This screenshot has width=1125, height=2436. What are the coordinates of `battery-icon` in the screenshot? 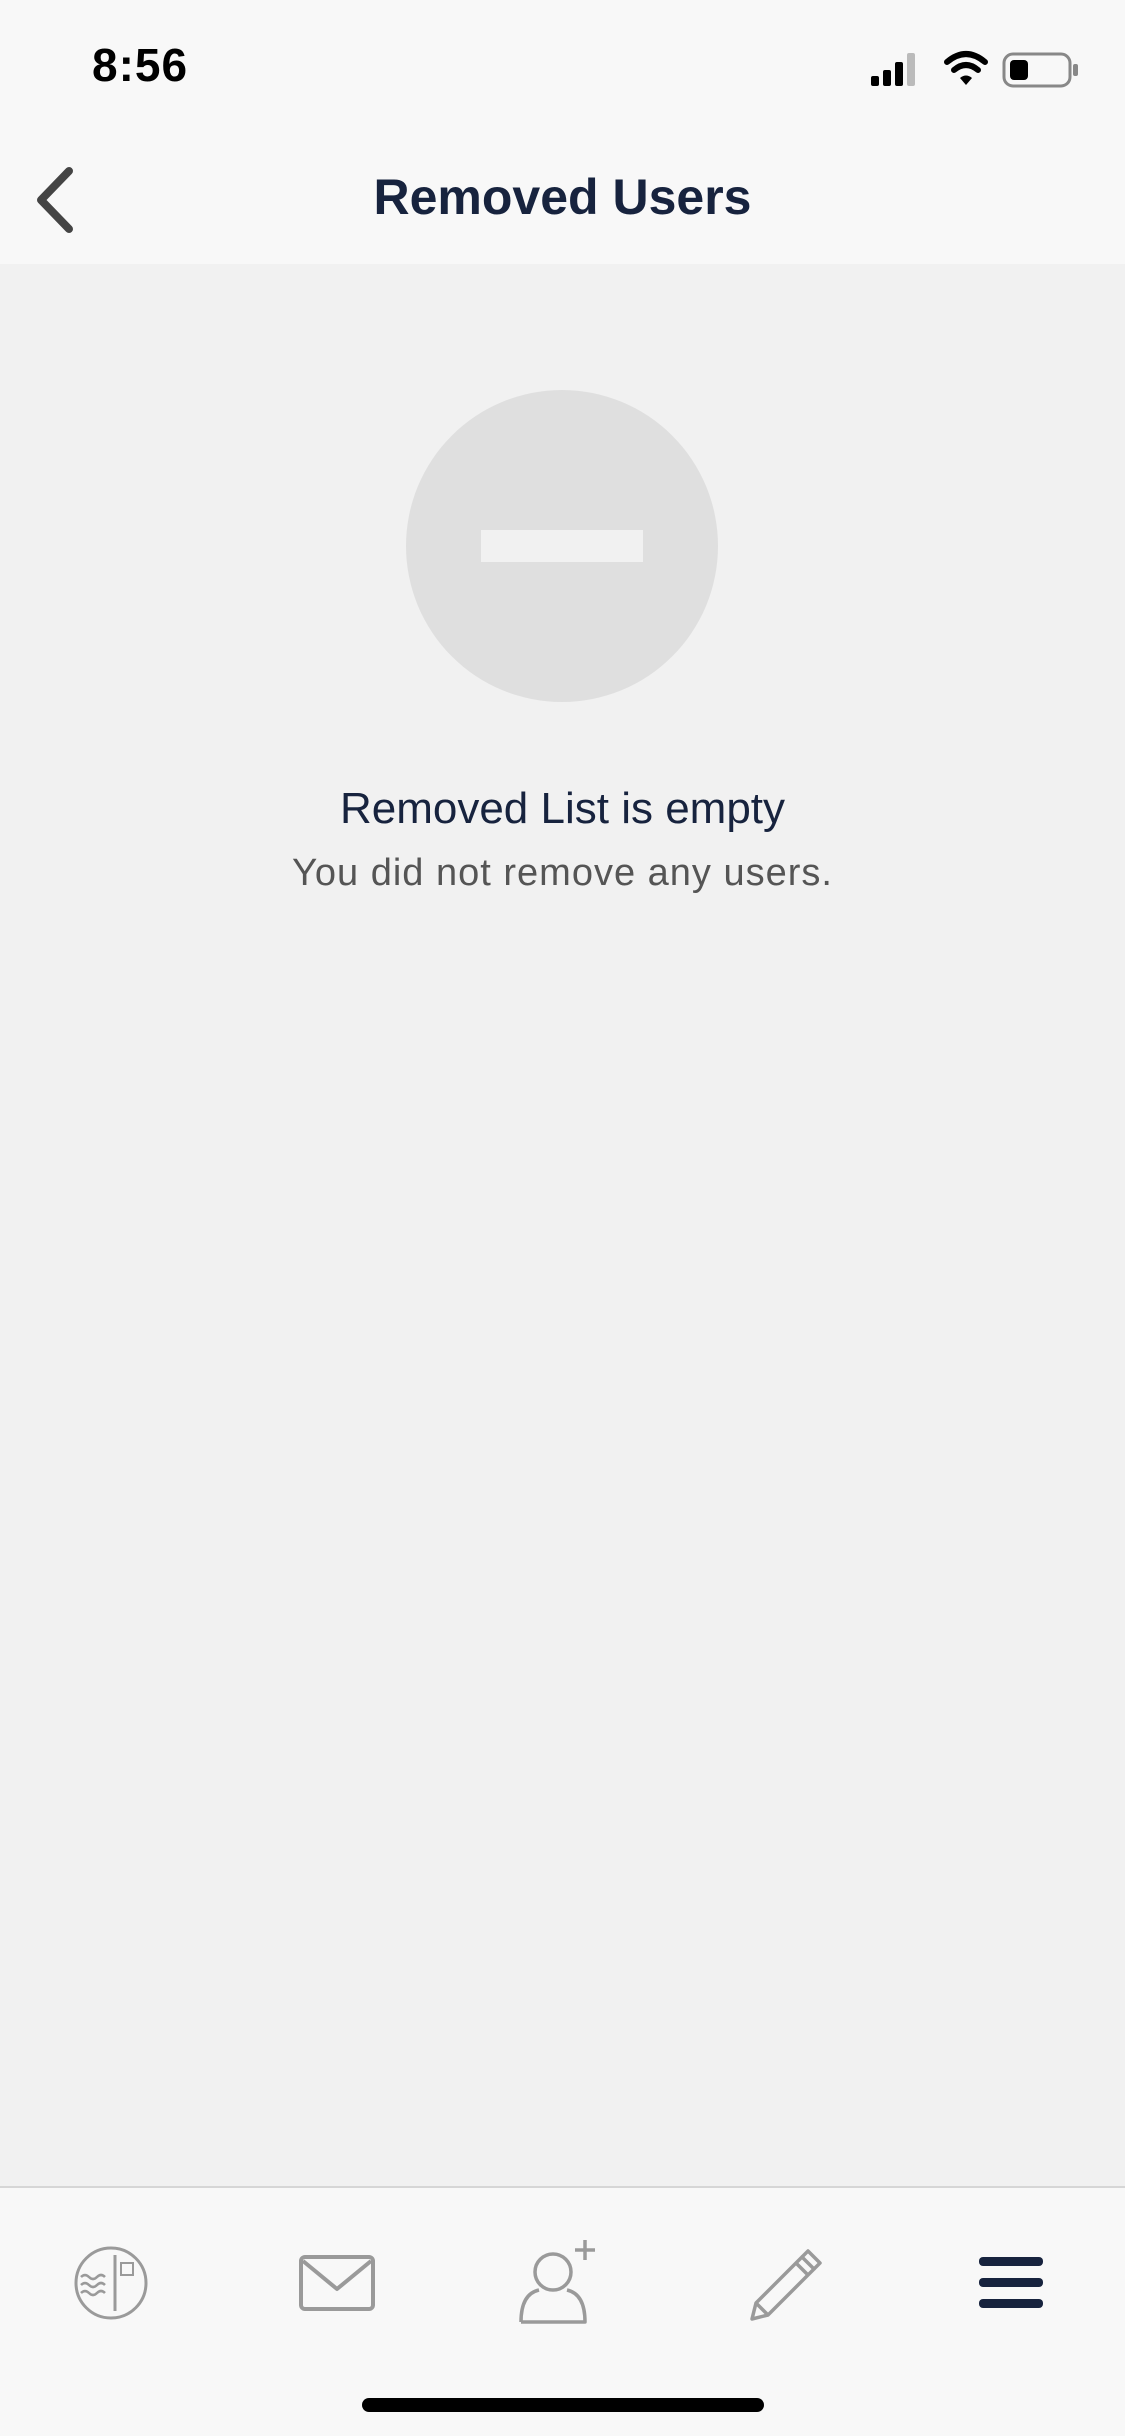 It's located at (1040, 70).